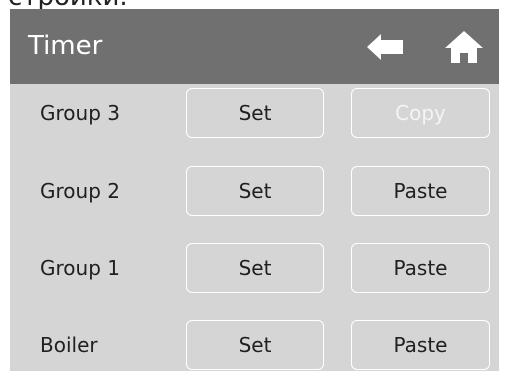 The image size is (509, 379). I want to click on row-group-1: Group 1 Set Paste, so click(254, 268).